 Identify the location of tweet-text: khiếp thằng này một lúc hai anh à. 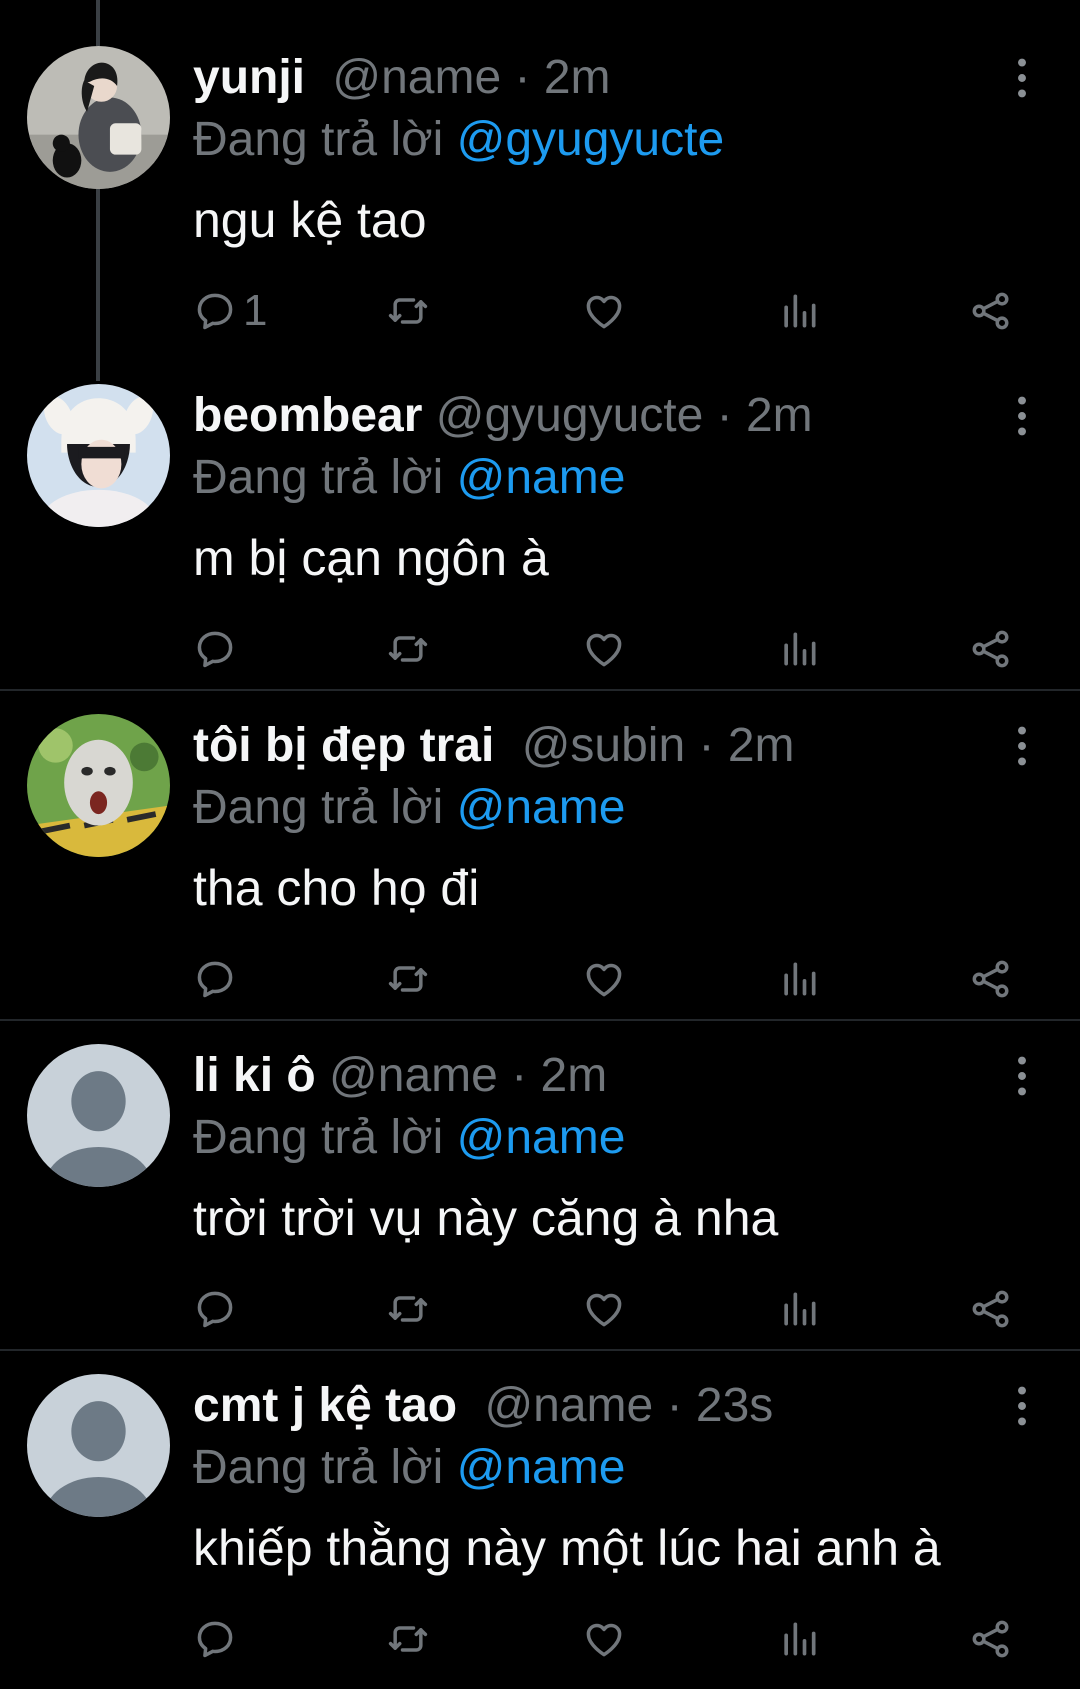
(567, 1548).